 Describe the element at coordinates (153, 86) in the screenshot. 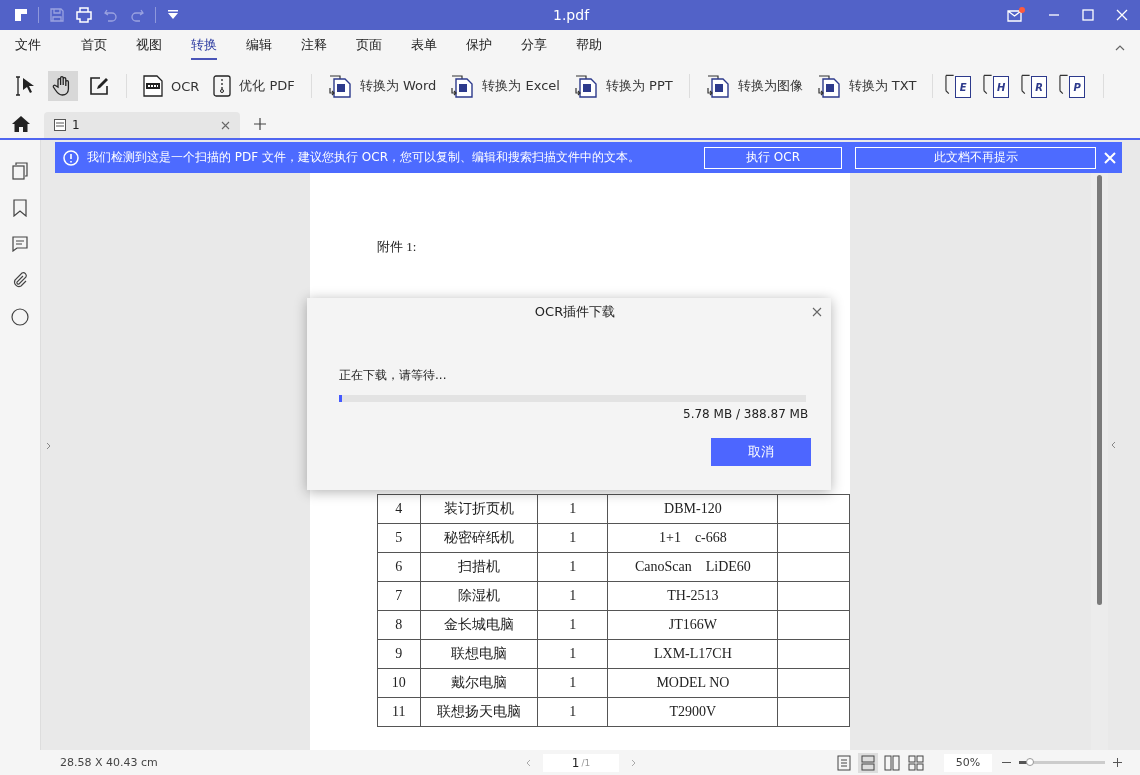

I see `ocr-document-icon` at that location.